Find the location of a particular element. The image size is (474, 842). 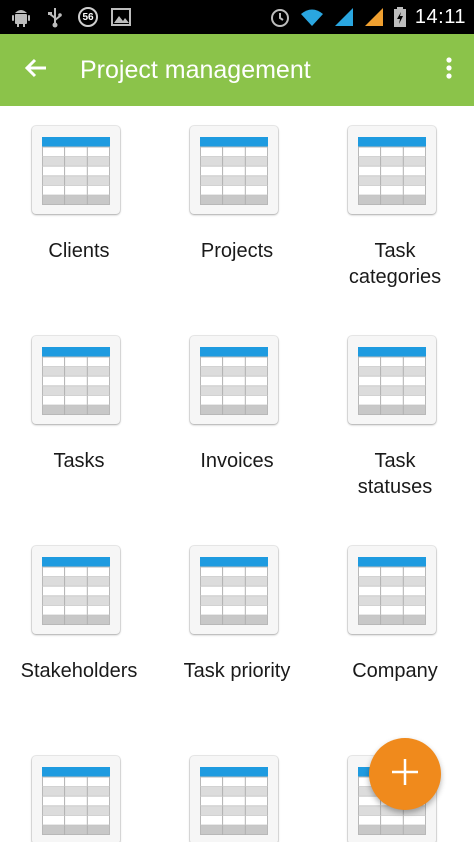

tile-task-categories: Task categories is located at coordinates (395, 206).